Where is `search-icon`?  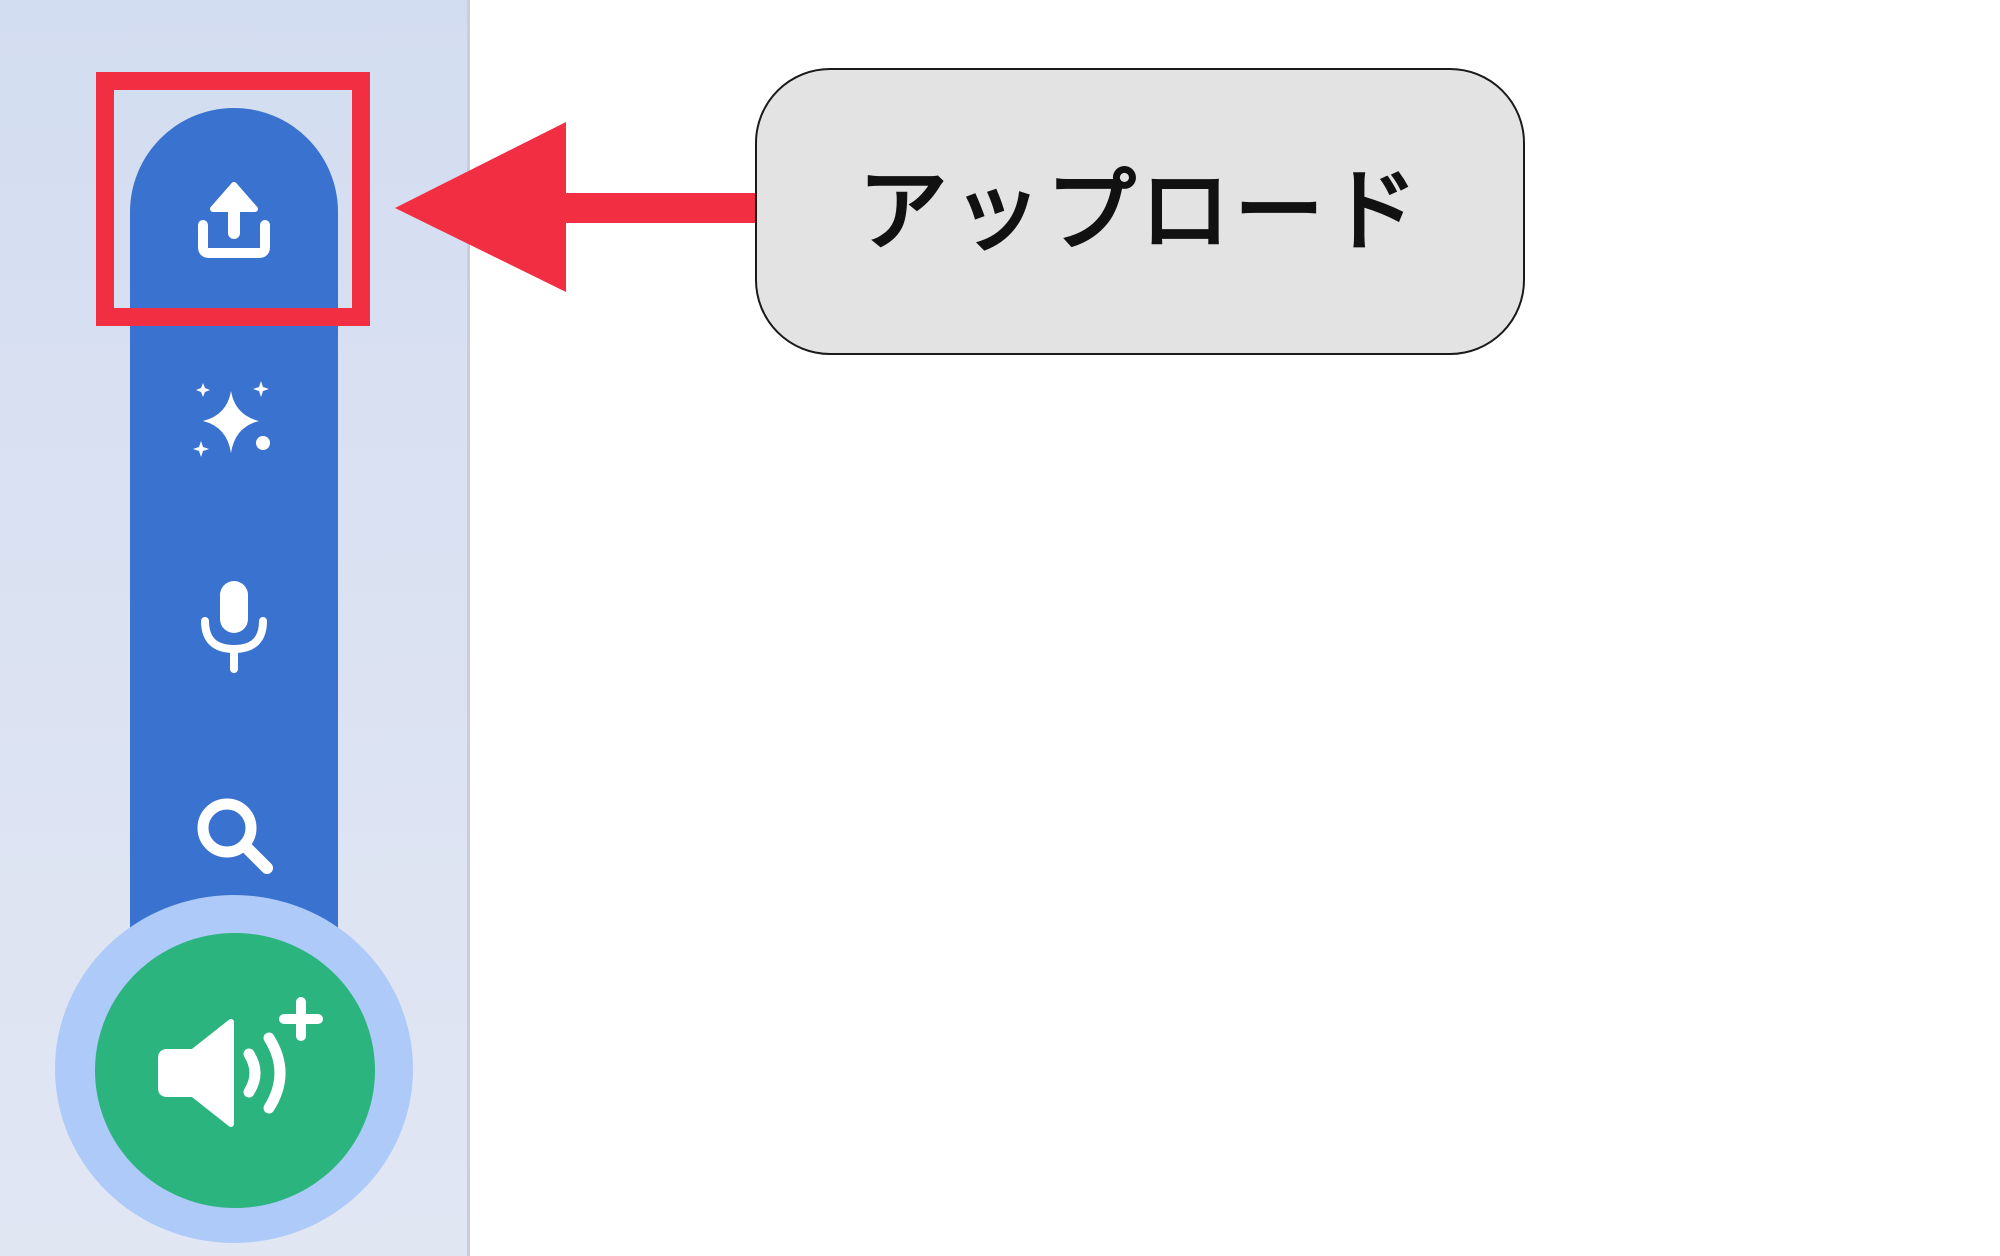
search-icon is located at coordinates (235, 836).